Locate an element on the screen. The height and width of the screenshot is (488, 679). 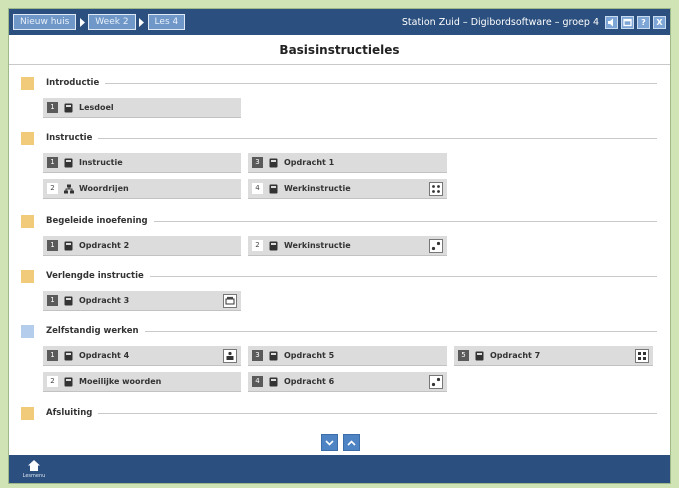
section-title: Verlengde instructie is located at coordinates (95, 276).